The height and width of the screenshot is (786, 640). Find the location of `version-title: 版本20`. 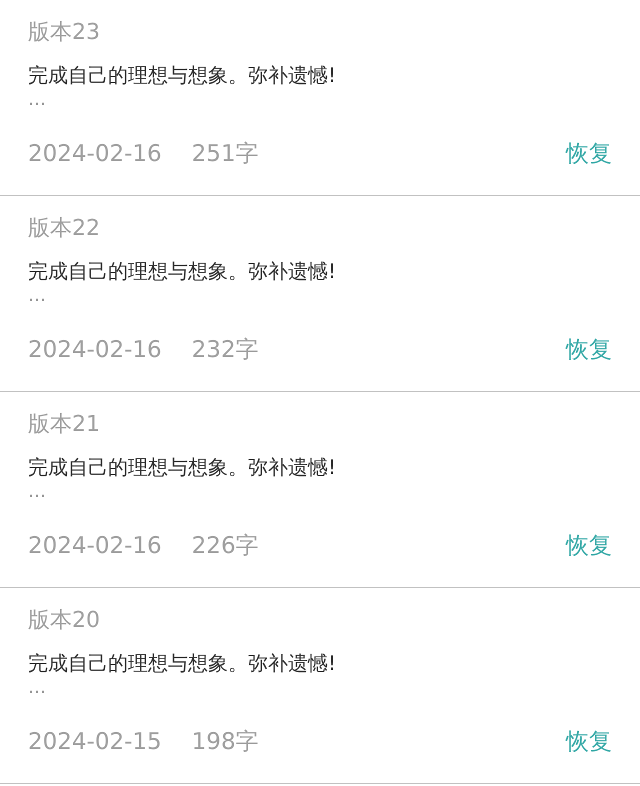

version-title: 版本20 is located at coordinates (64, 621).